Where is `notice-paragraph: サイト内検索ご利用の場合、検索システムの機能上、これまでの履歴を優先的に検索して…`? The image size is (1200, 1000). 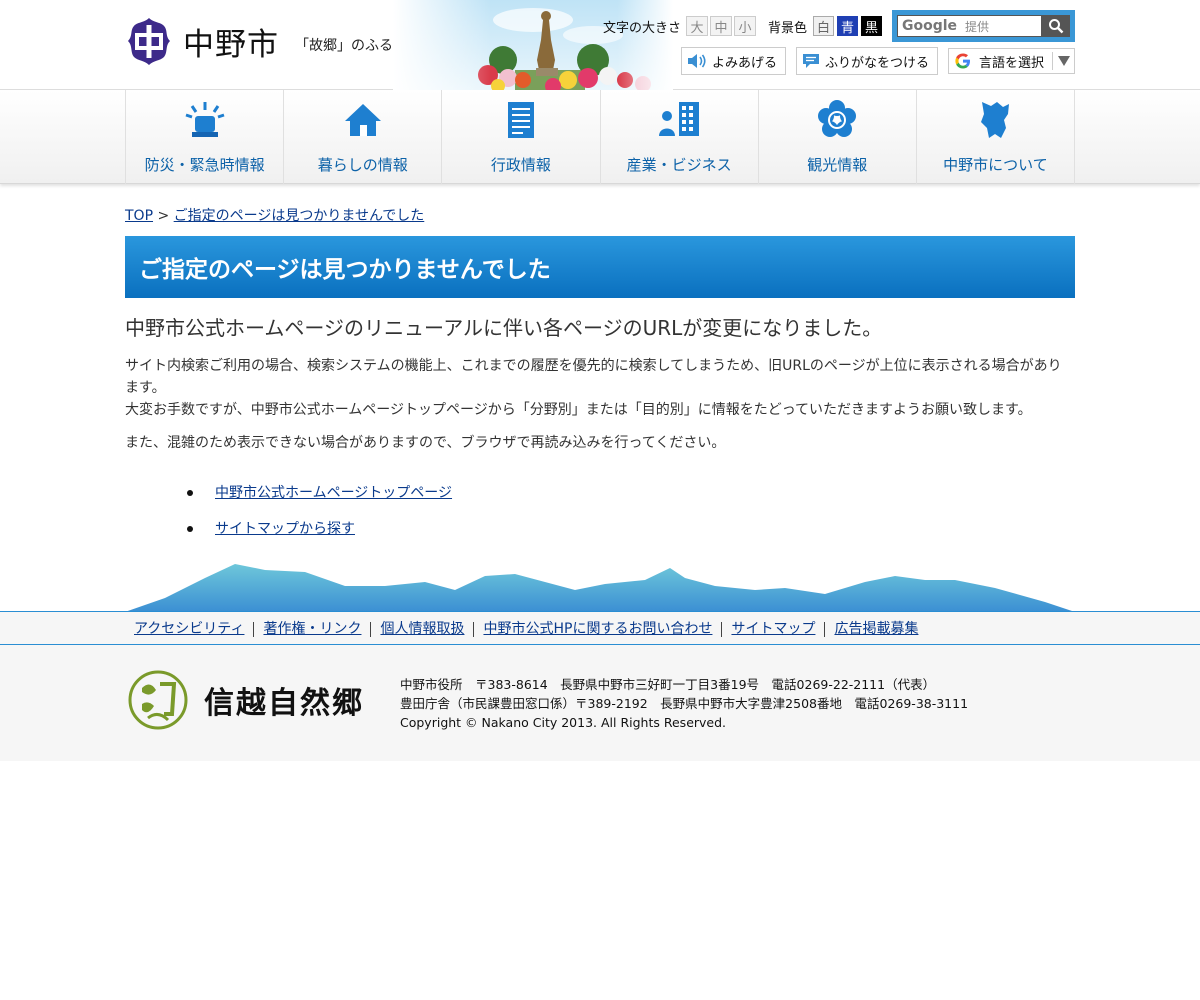 notice-paragraph: サイト内検索ご利用の場合、検索システムの機能上、これまでの履歴を優先的に検索して… is located at coordinates (600, 388).